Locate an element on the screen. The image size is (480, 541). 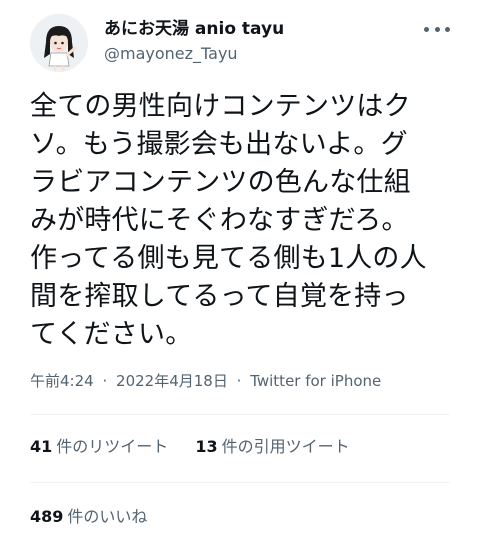
retweets-count: 41 is located at coordinates (41, 446).